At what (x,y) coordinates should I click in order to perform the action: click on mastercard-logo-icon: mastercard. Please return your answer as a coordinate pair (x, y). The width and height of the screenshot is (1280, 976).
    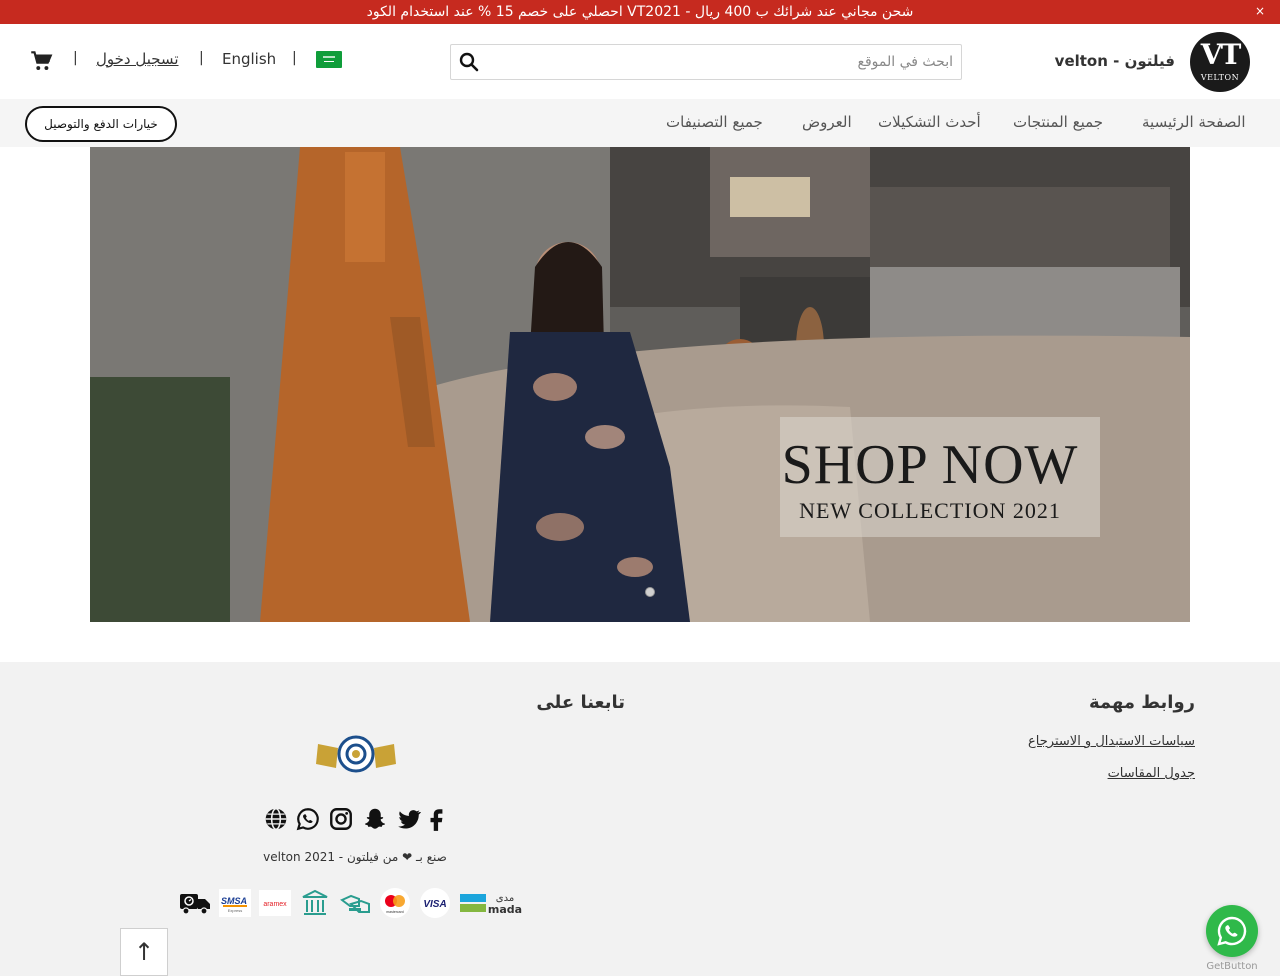
    Looking at the image, I should click on (395, 903).